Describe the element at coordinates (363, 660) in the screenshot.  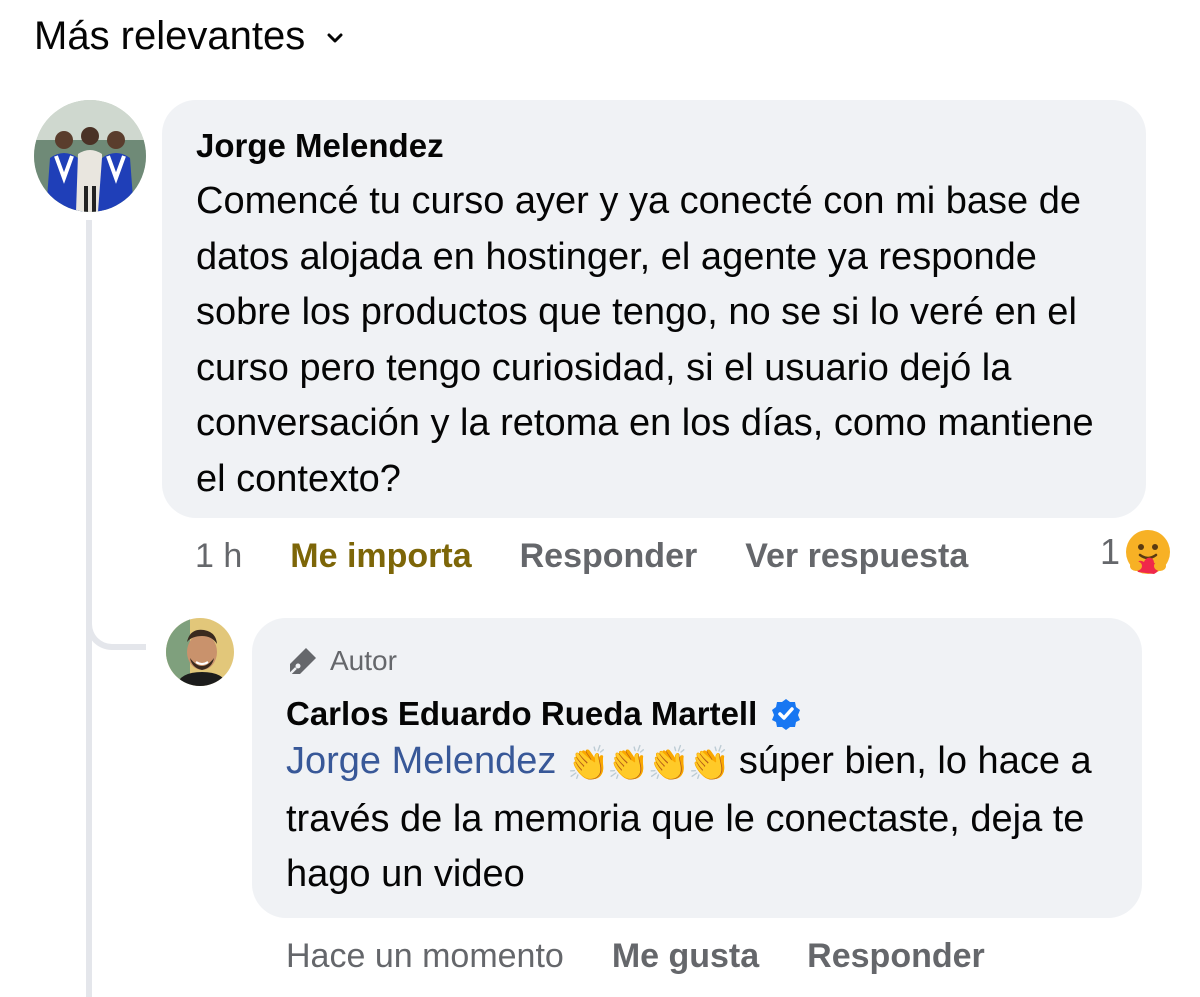
I see `author-badge-label: Autor` at that location.